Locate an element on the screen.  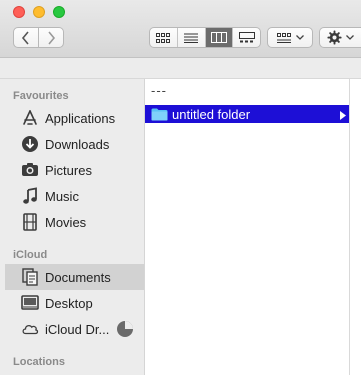
movies-icon is located at coordinates (30, 222).